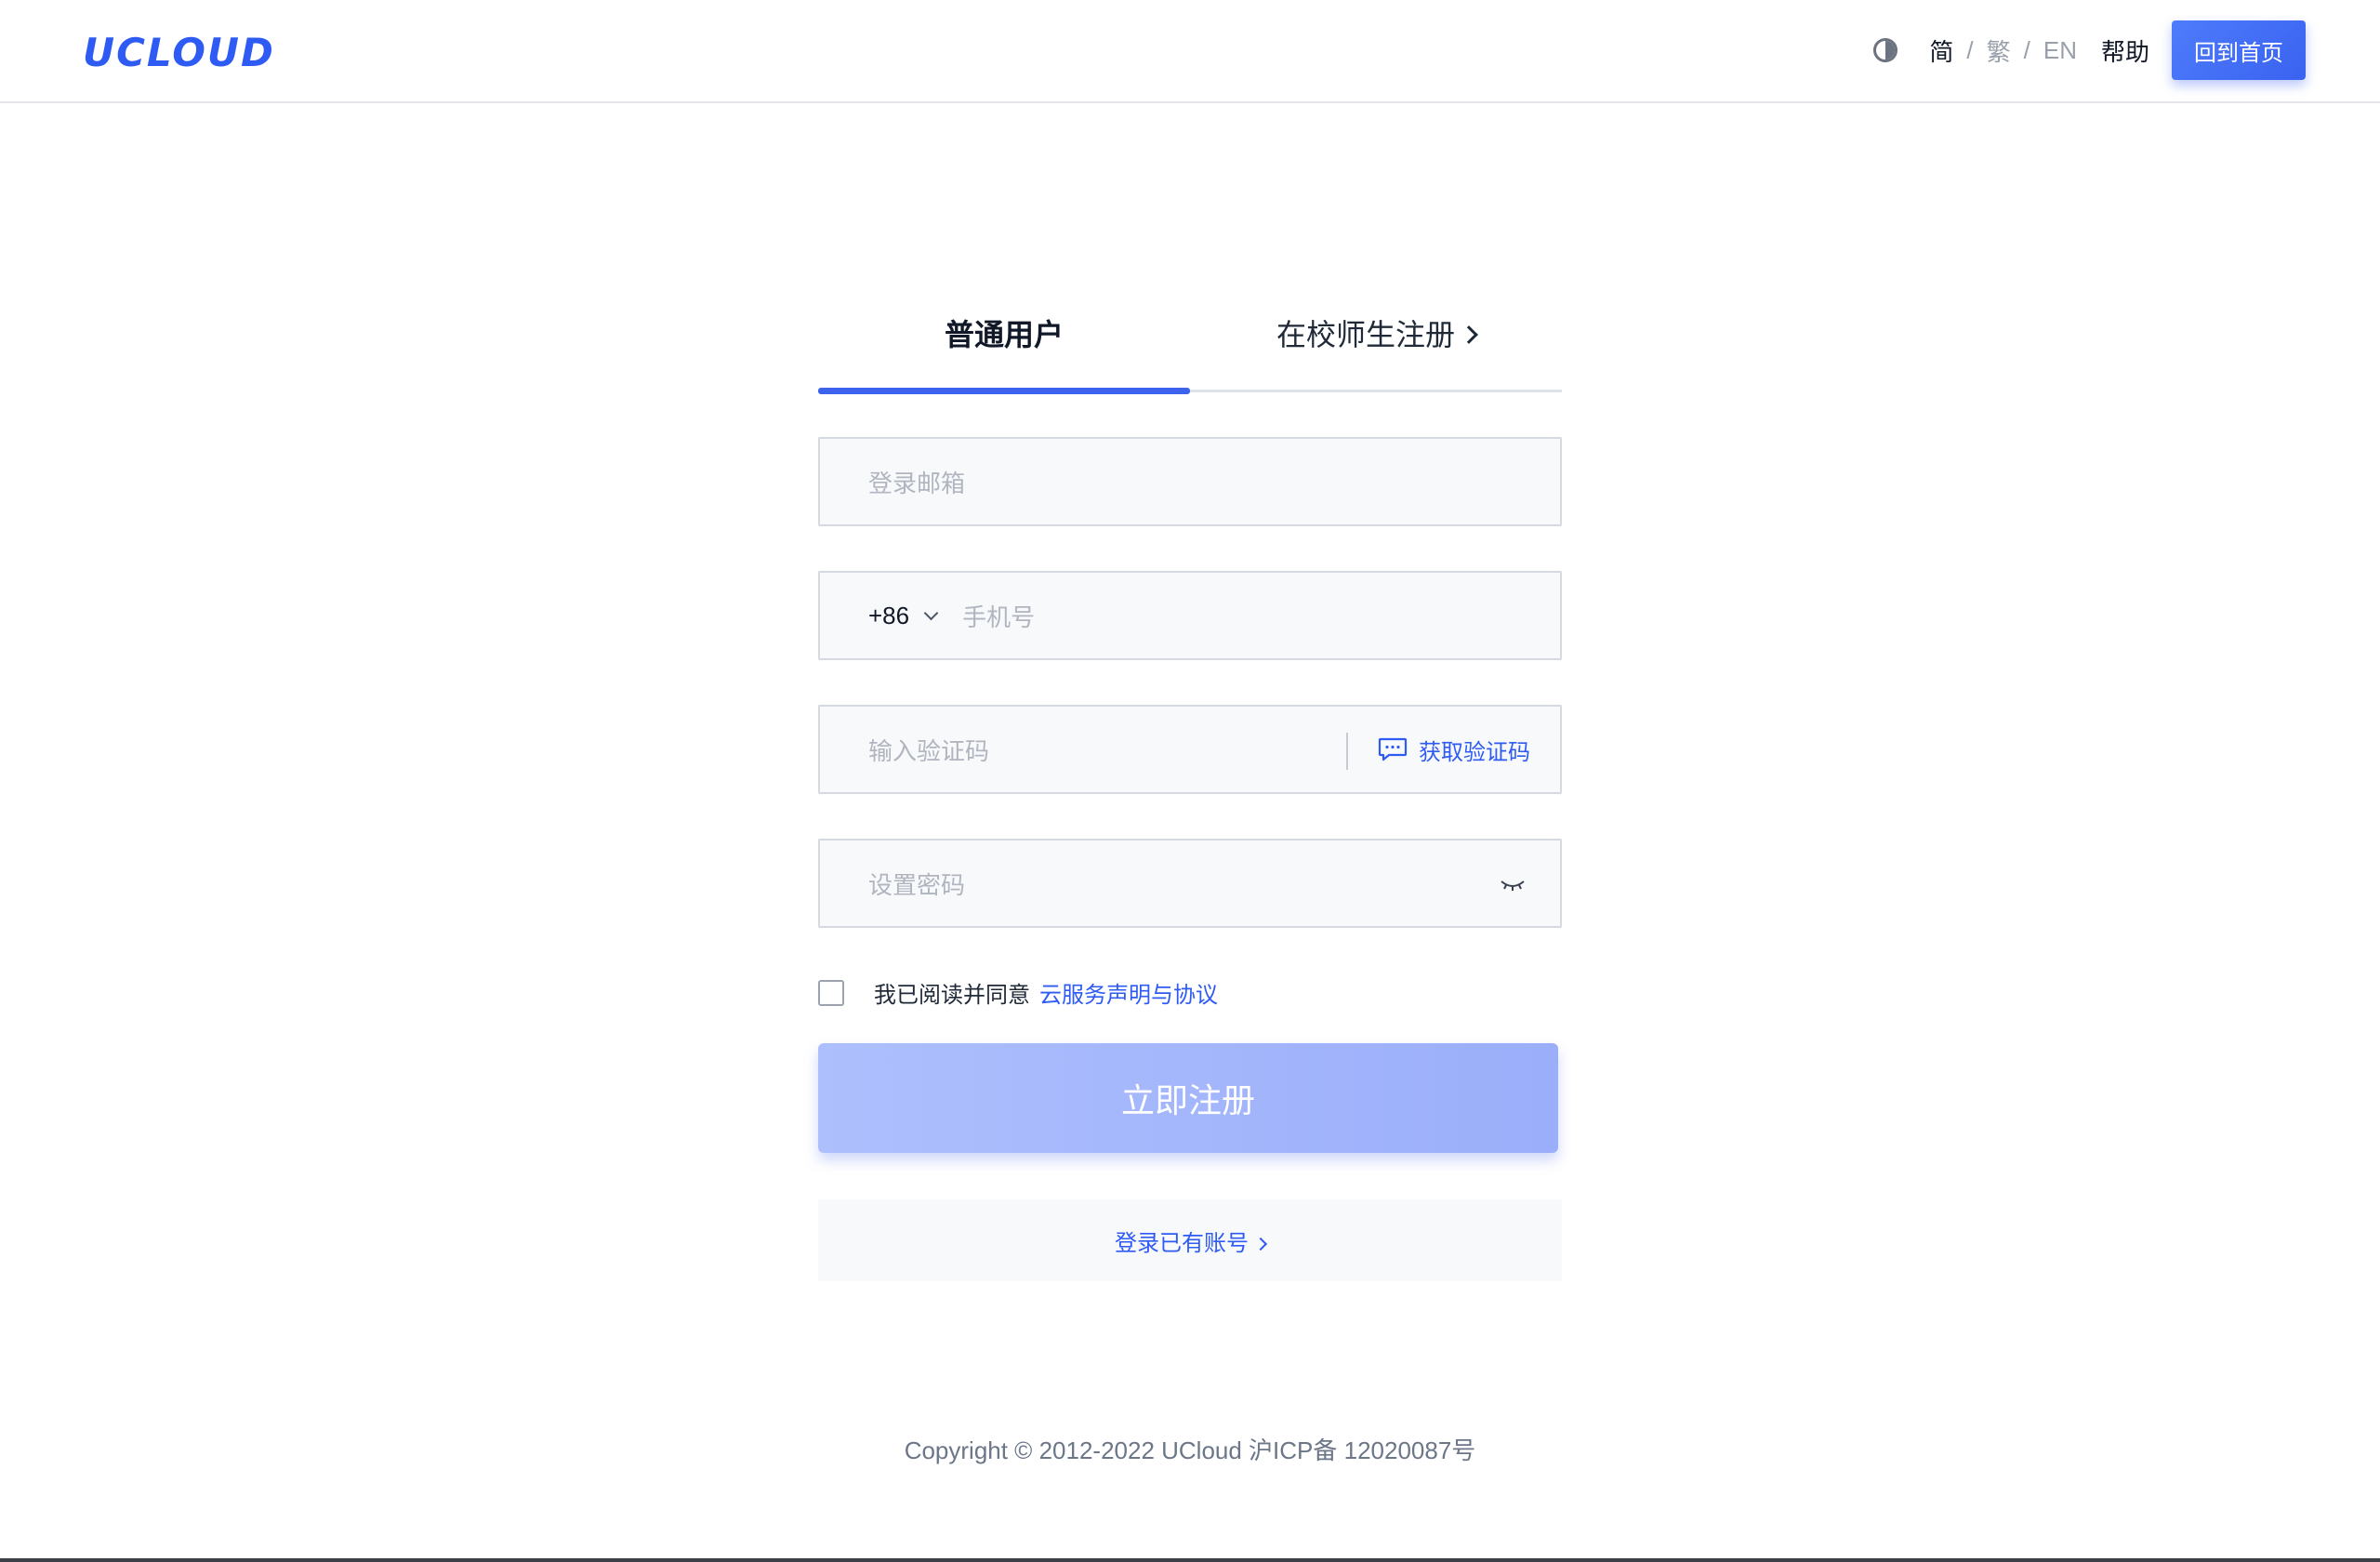  I want to click on user-type-tabs: 普通用户 在校师生注册, so click(1190, 350).